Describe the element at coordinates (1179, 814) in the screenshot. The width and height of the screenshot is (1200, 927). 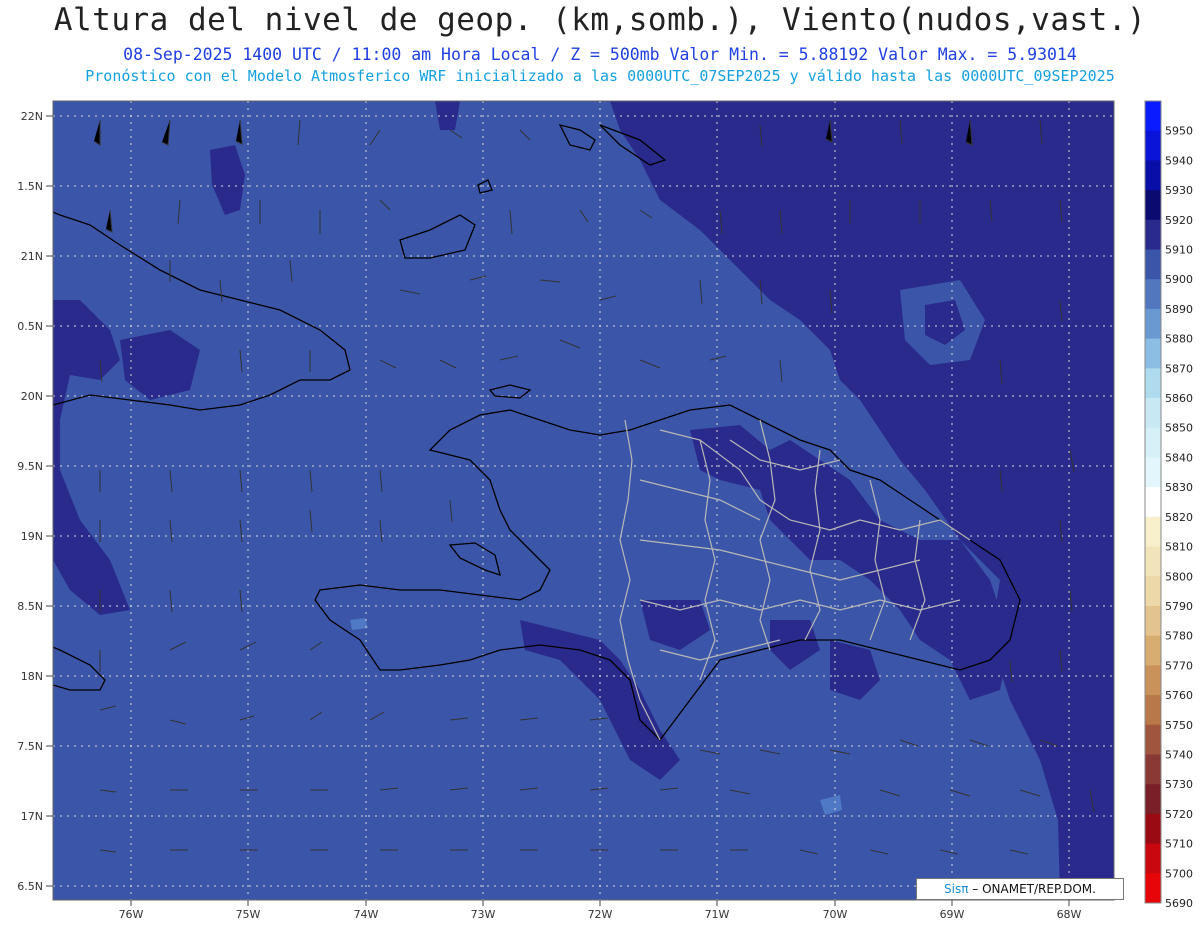
I see `colorbar-label: 5720` at that location.